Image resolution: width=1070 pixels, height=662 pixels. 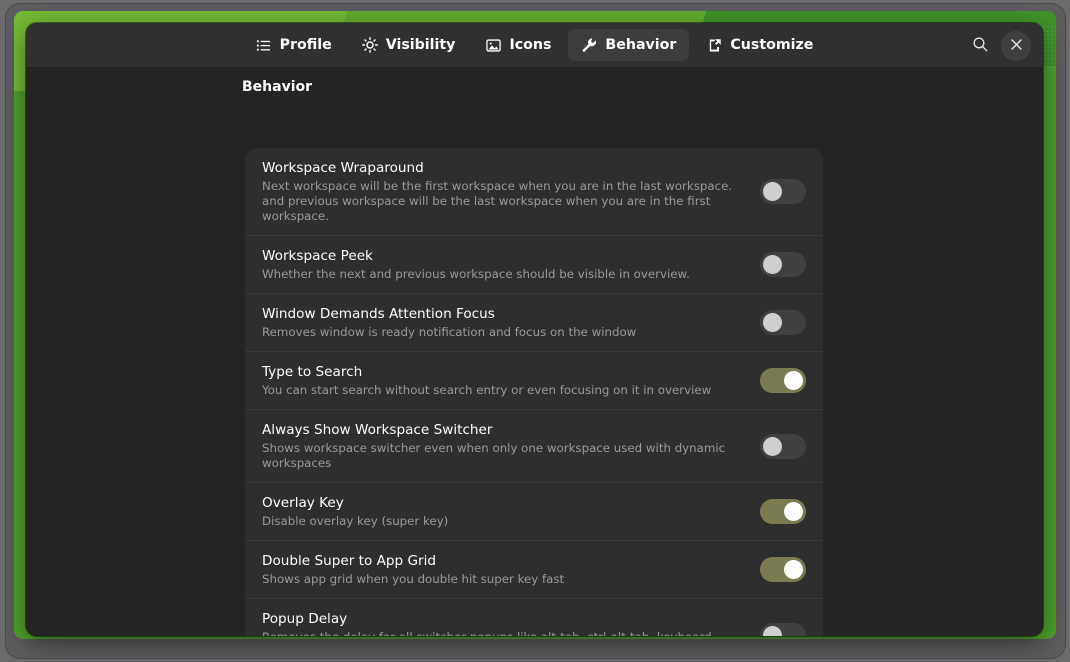 What do you see at coordinates (783, 569) in the screenshot?
I see `toggle-double-super-to-app-grid` at bounding box center [783, 569].